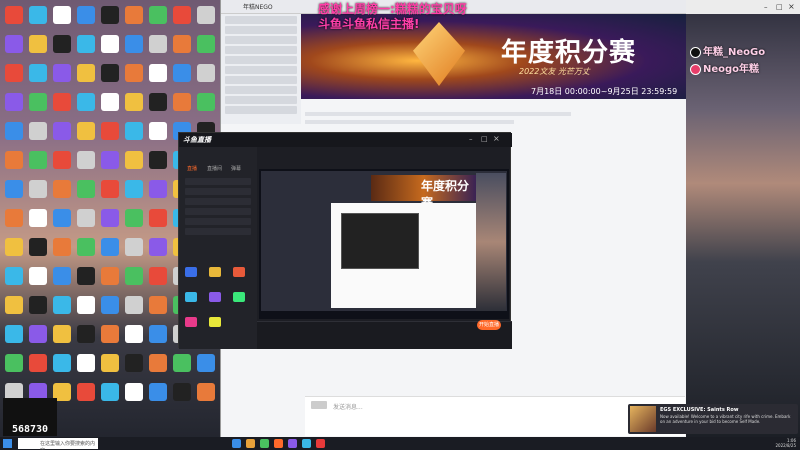  Describe the element at coordinates (236, 443) in the screenshot. I see `browser-icon` at that location.